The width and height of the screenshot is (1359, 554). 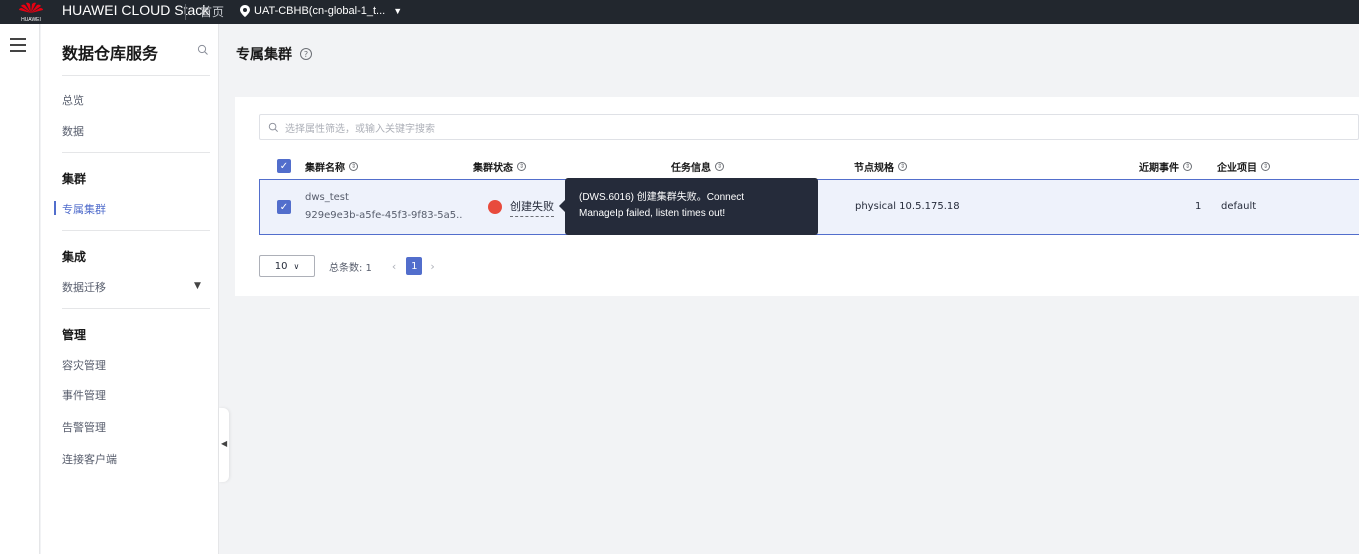 What do you see at coordinates (197, 286) in the screenshot?
I see `expand-arrow-icon: ▼` at bounding box center [197, 286].